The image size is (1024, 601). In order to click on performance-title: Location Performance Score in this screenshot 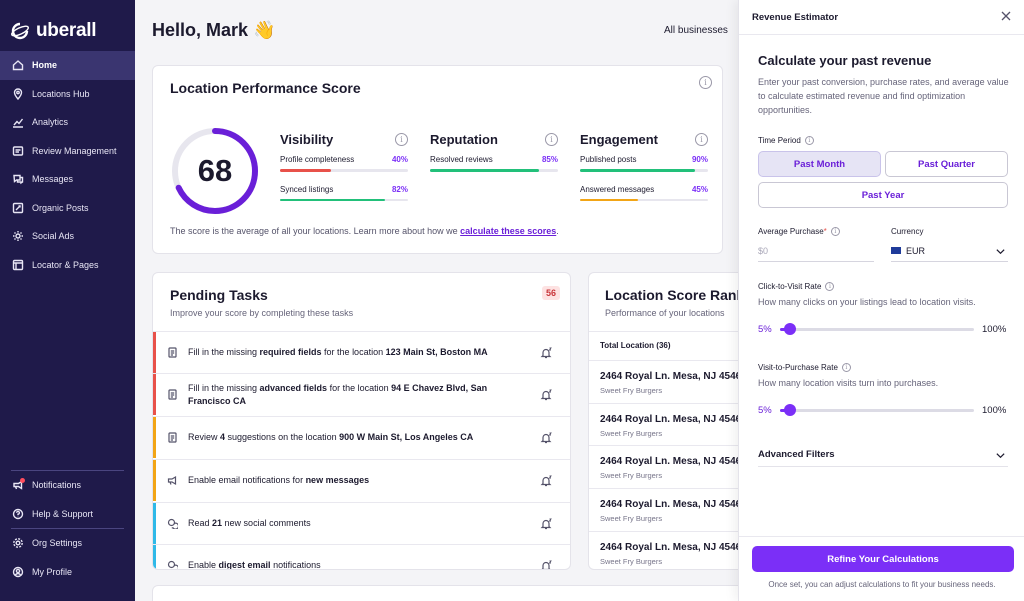, I will do `click(265, 88)`.